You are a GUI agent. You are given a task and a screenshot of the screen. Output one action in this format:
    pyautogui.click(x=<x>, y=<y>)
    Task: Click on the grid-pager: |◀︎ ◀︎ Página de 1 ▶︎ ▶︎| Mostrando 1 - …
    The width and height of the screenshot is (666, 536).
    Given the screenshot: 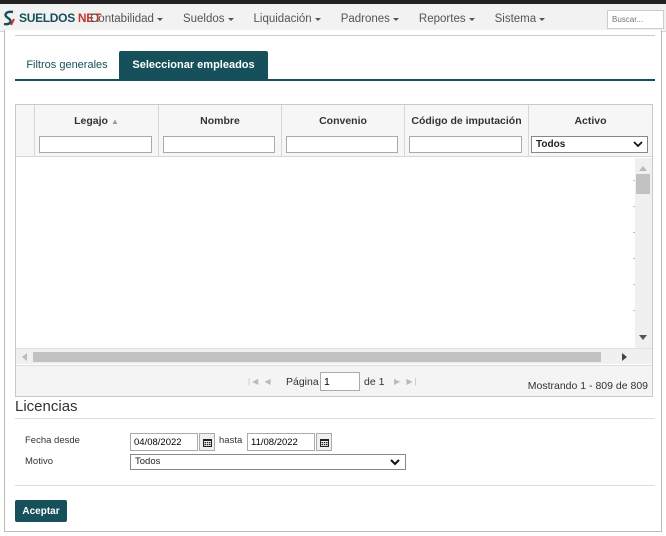 What is the action you would take?
    pyautogui.click(x=334, y=380)
    